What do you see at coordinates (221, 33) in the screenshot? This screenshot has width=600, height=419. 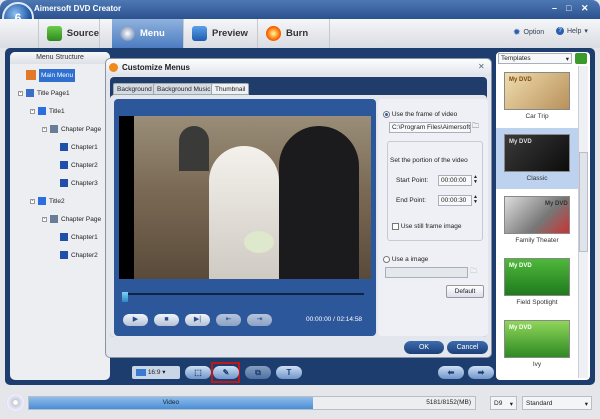 I see `tab-preview: Preview` at bounding box center [221, 33].